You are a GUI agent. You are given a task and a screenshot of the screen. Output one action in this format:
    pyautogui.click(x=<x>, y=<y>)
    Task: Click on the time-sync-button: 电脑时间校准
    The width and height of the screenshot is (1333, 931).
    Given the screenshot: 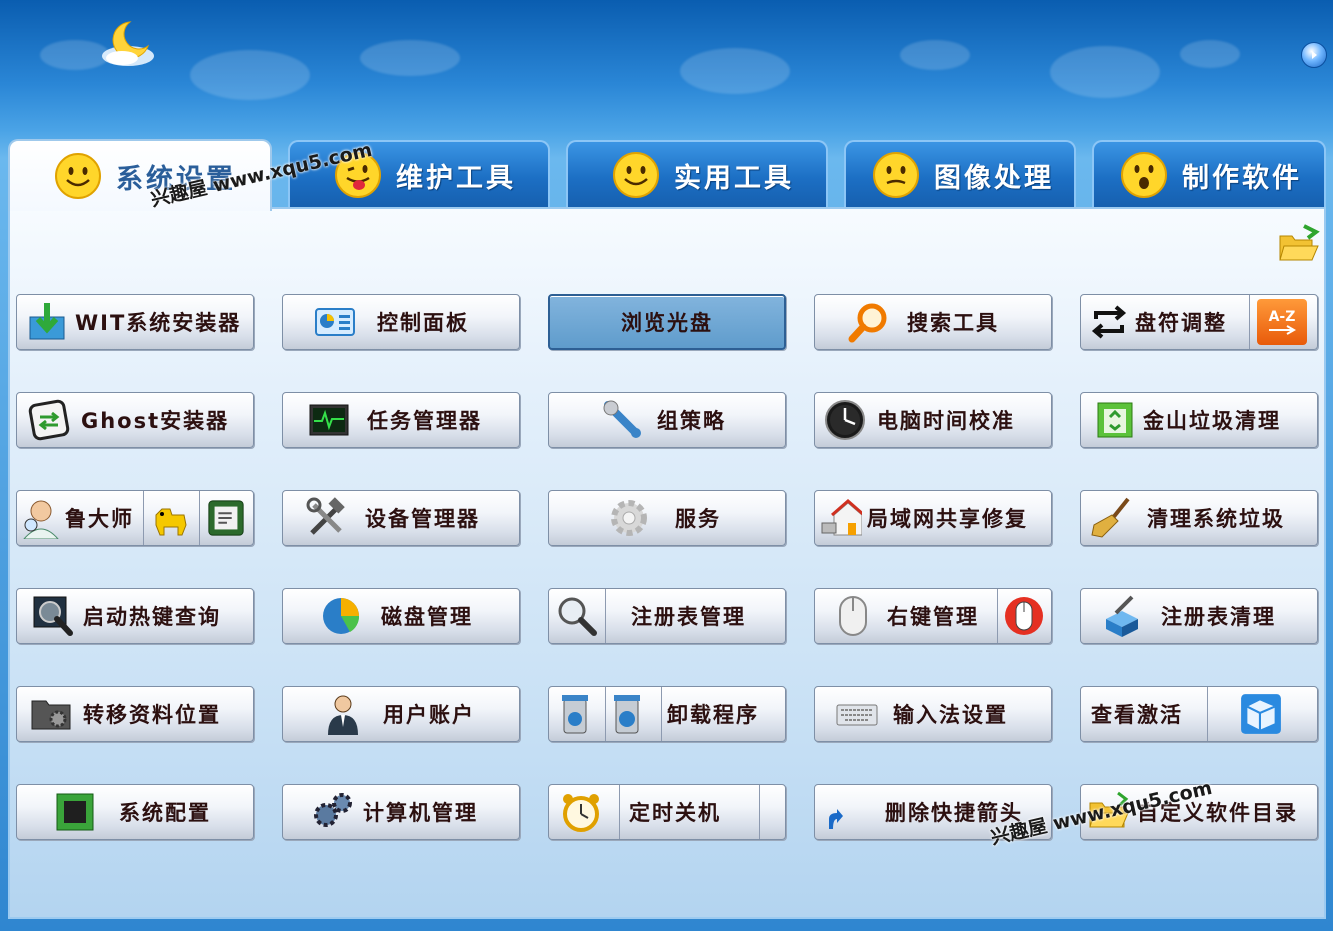 What is the action you would take?
    pyautogui.click(x=933, y=420)
    